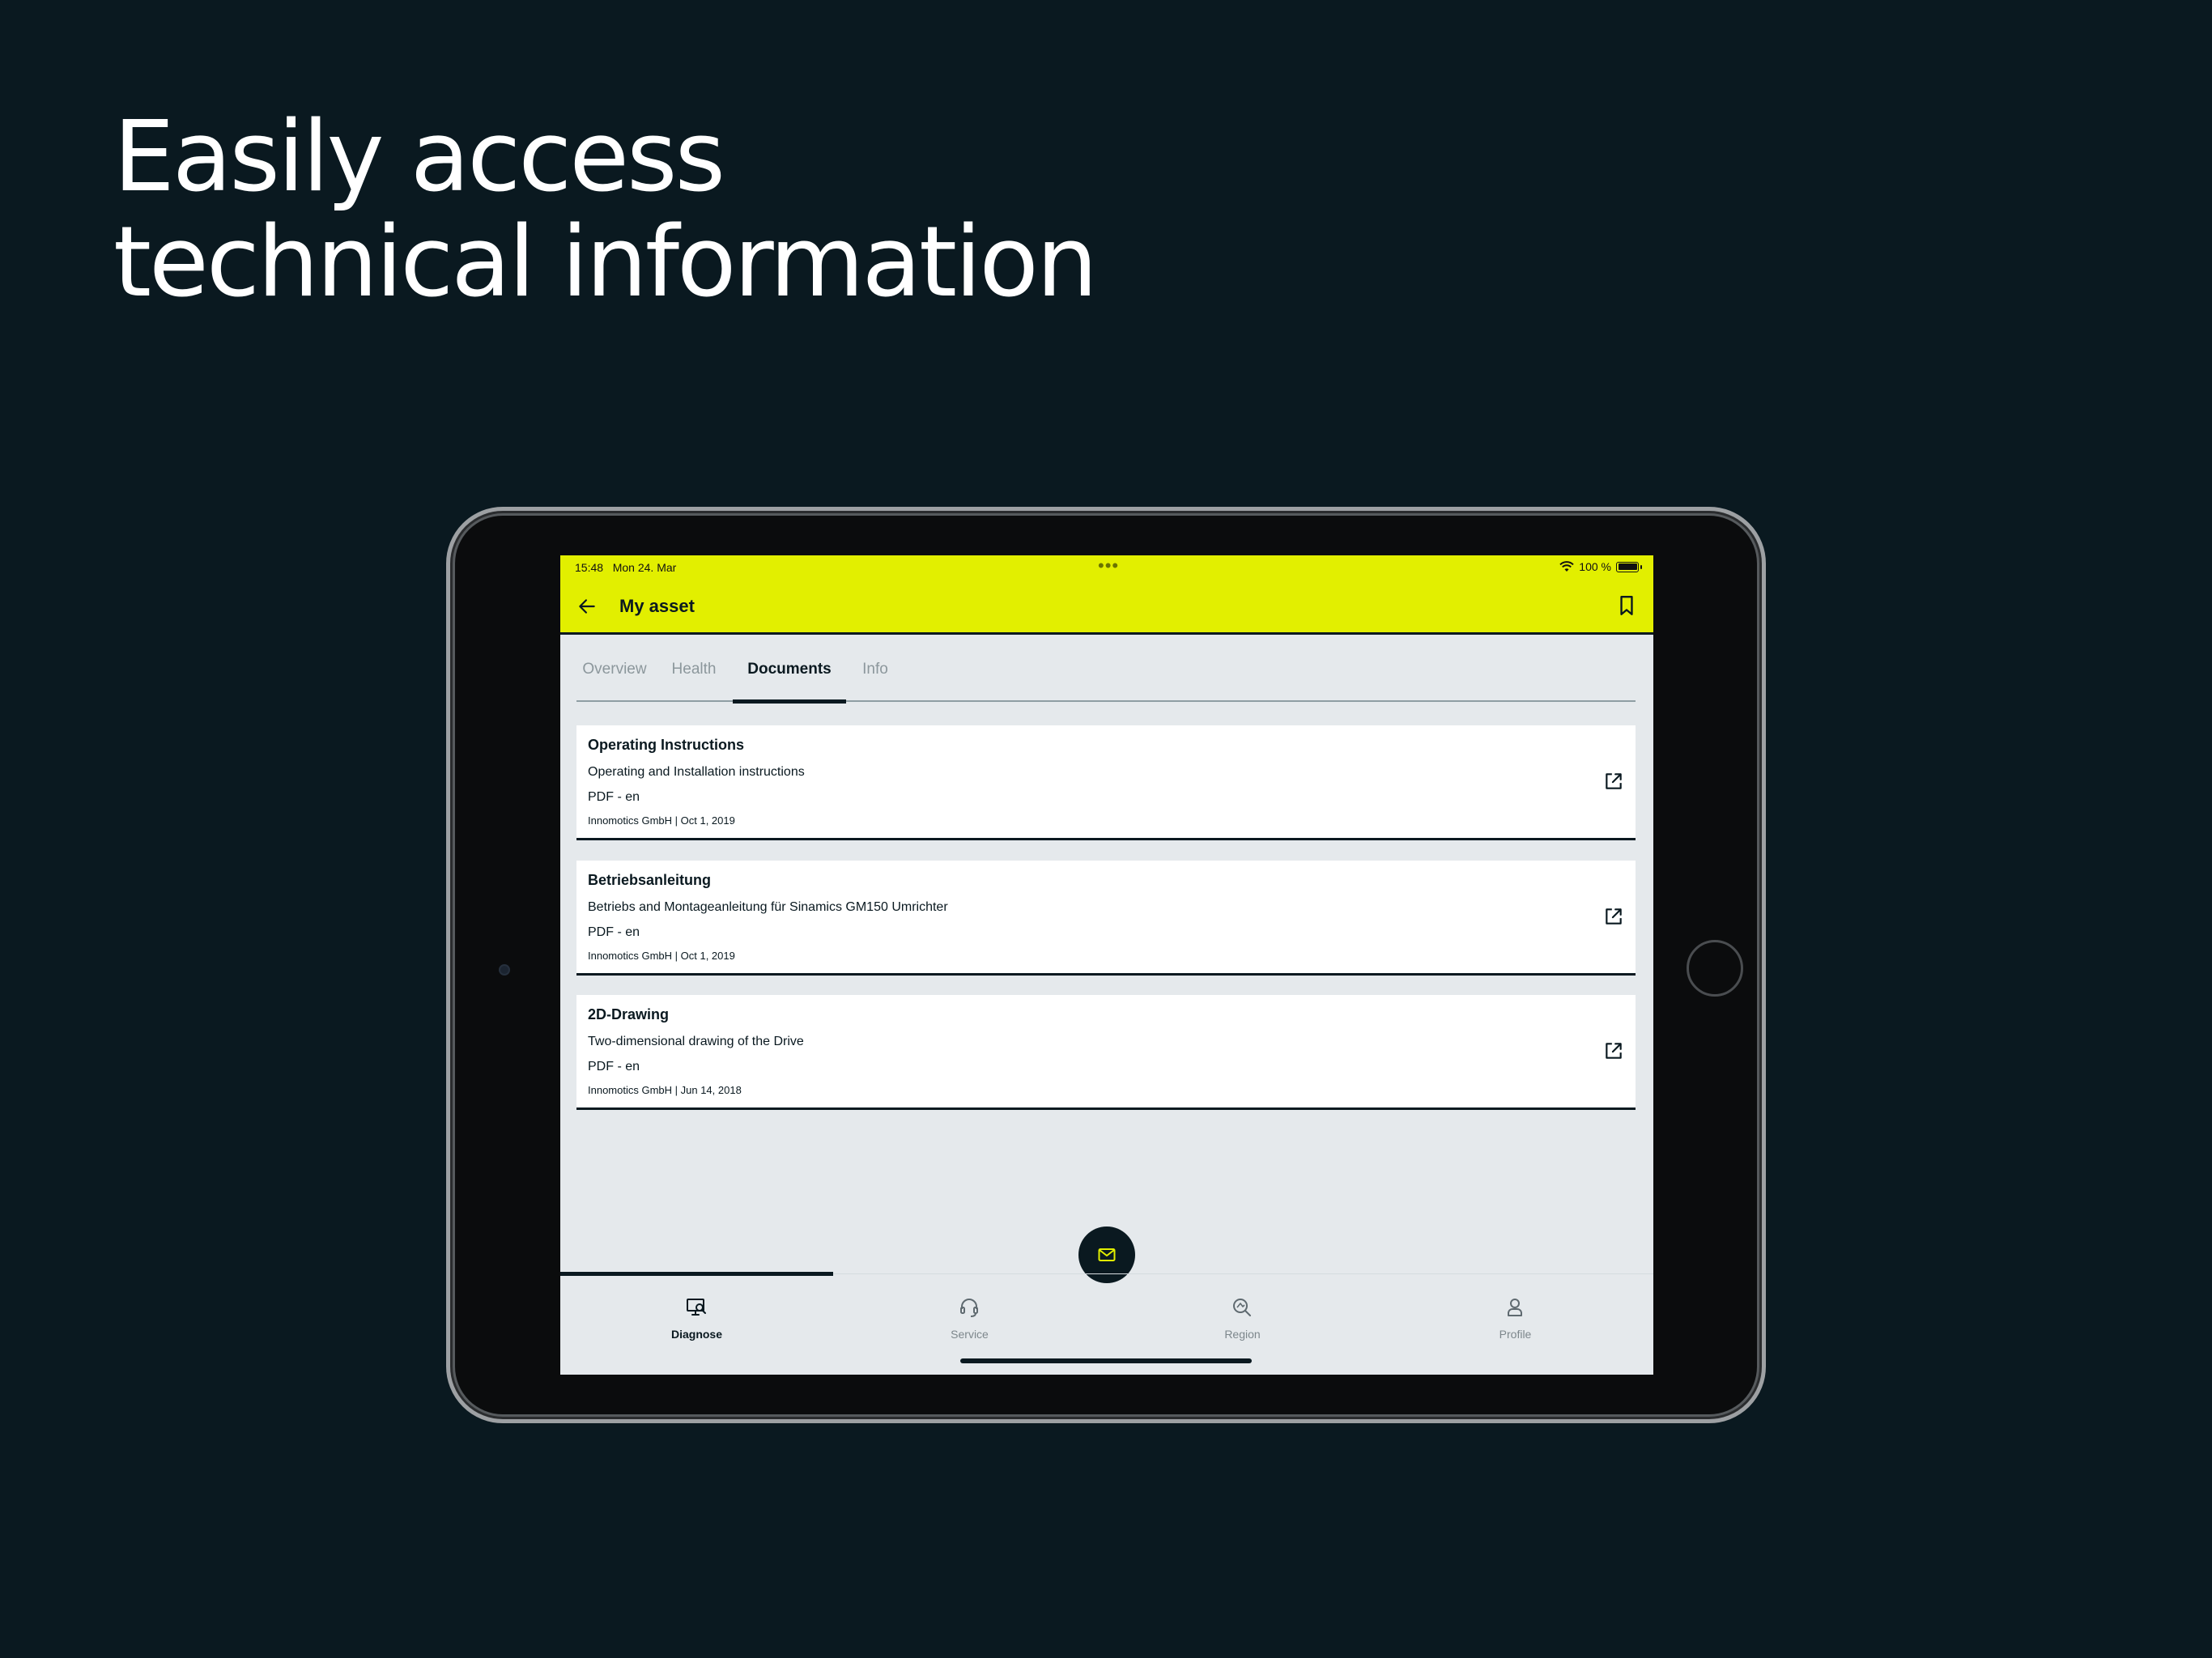 The image size is (2212, 1658). What do you see at coordinates (505, 970) in the screenshot?
I see `camera-icon` at bounding box center [505, 970].